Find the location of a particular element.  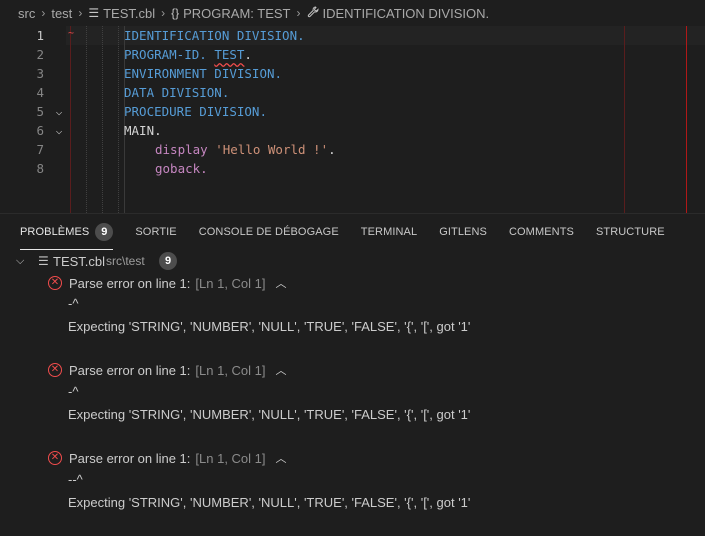

tab-structure: STRUCTURE is located at coordinates (630, 232).